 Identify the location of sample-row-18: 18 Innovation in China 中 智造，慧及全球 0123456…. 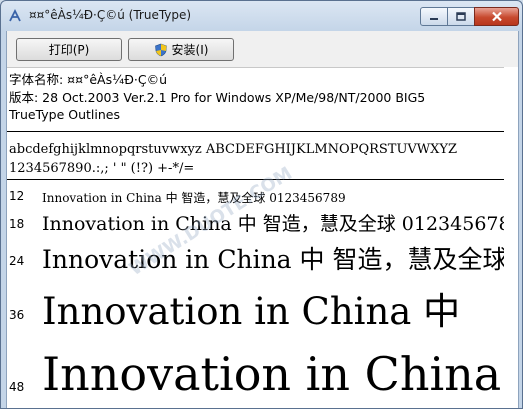
(255, 223).